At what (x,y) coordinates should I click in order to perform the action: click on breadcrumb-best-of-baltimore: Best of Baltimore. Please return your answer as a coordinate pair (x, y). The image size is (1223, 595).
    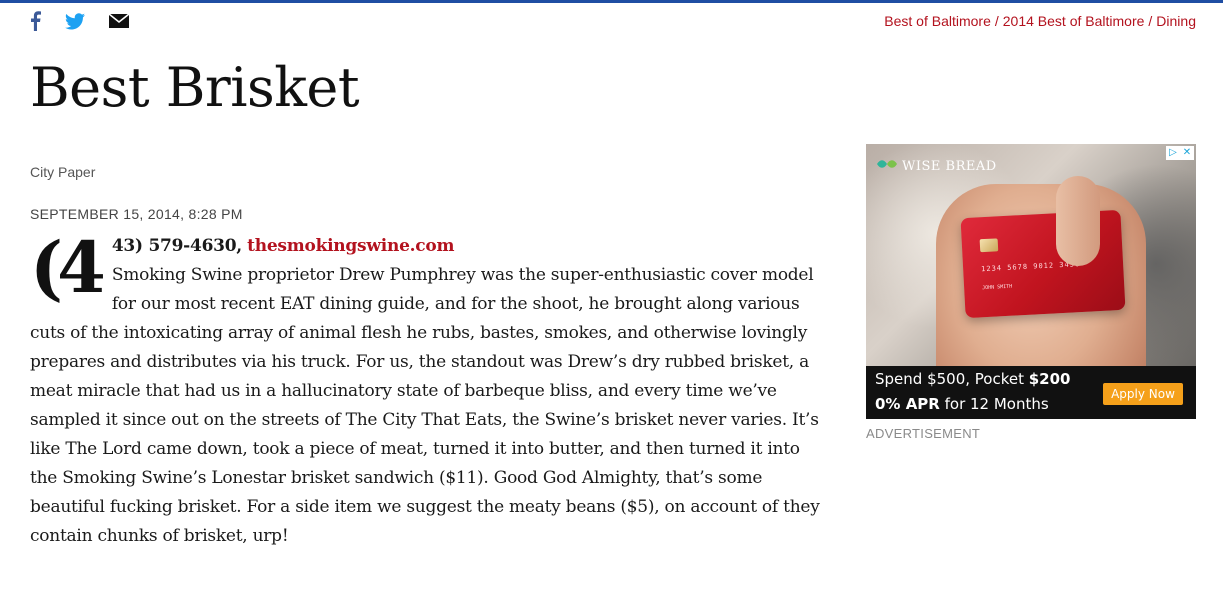
    Looking at the image, I should click on (937, 21).